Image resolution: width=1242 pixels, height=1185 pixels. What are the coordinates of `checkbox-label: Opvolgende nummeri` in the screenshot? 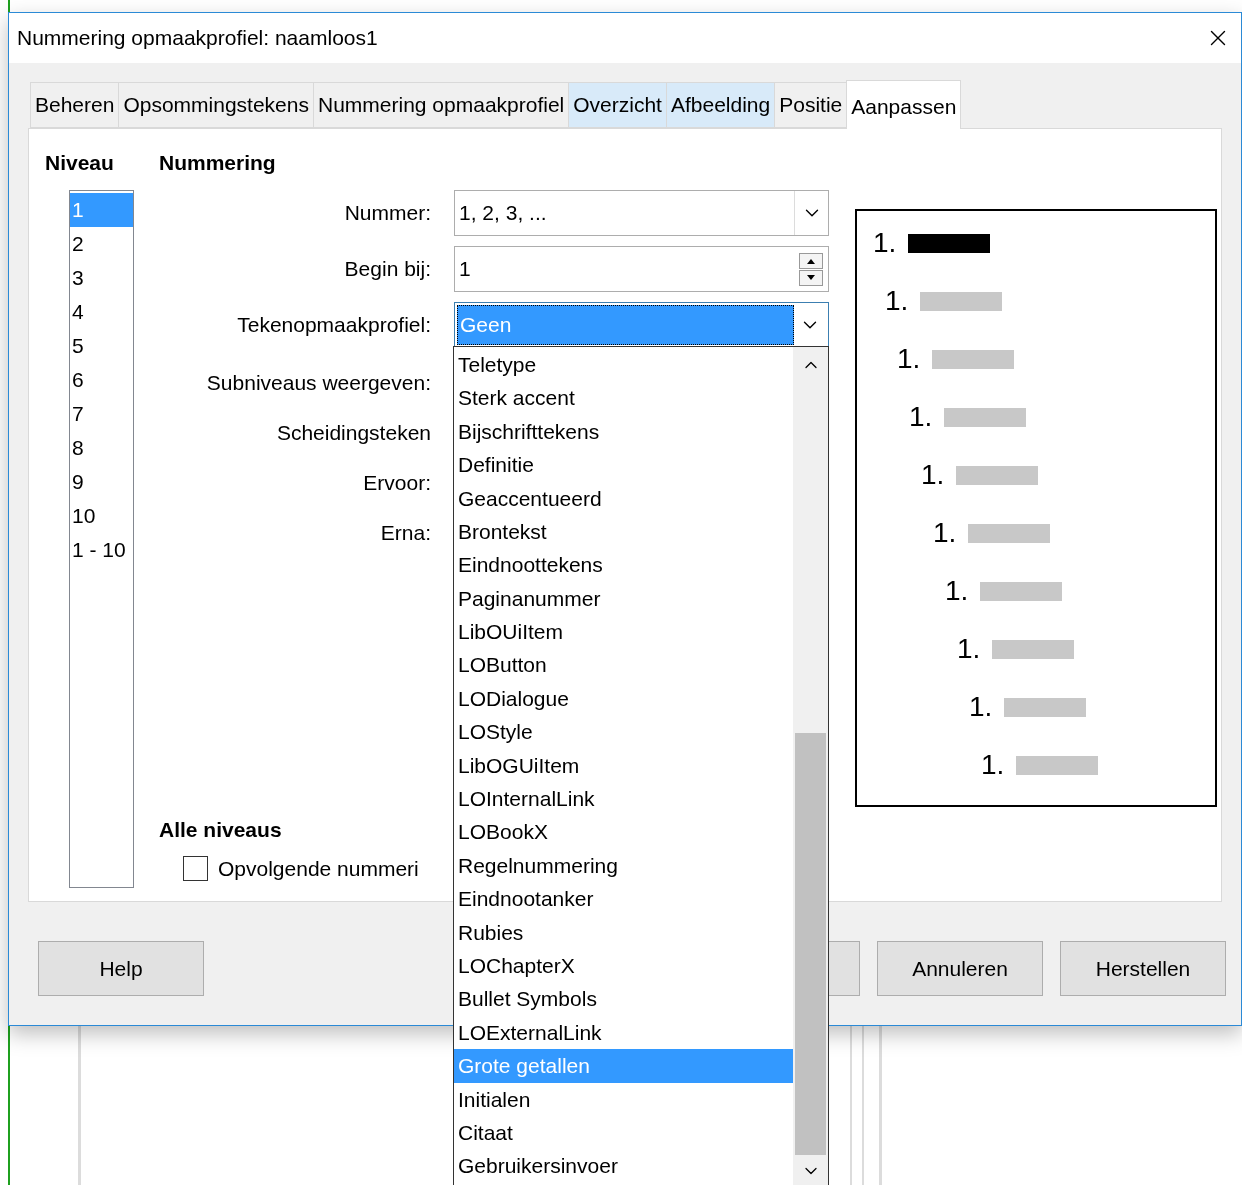 It's located at (318, 869).